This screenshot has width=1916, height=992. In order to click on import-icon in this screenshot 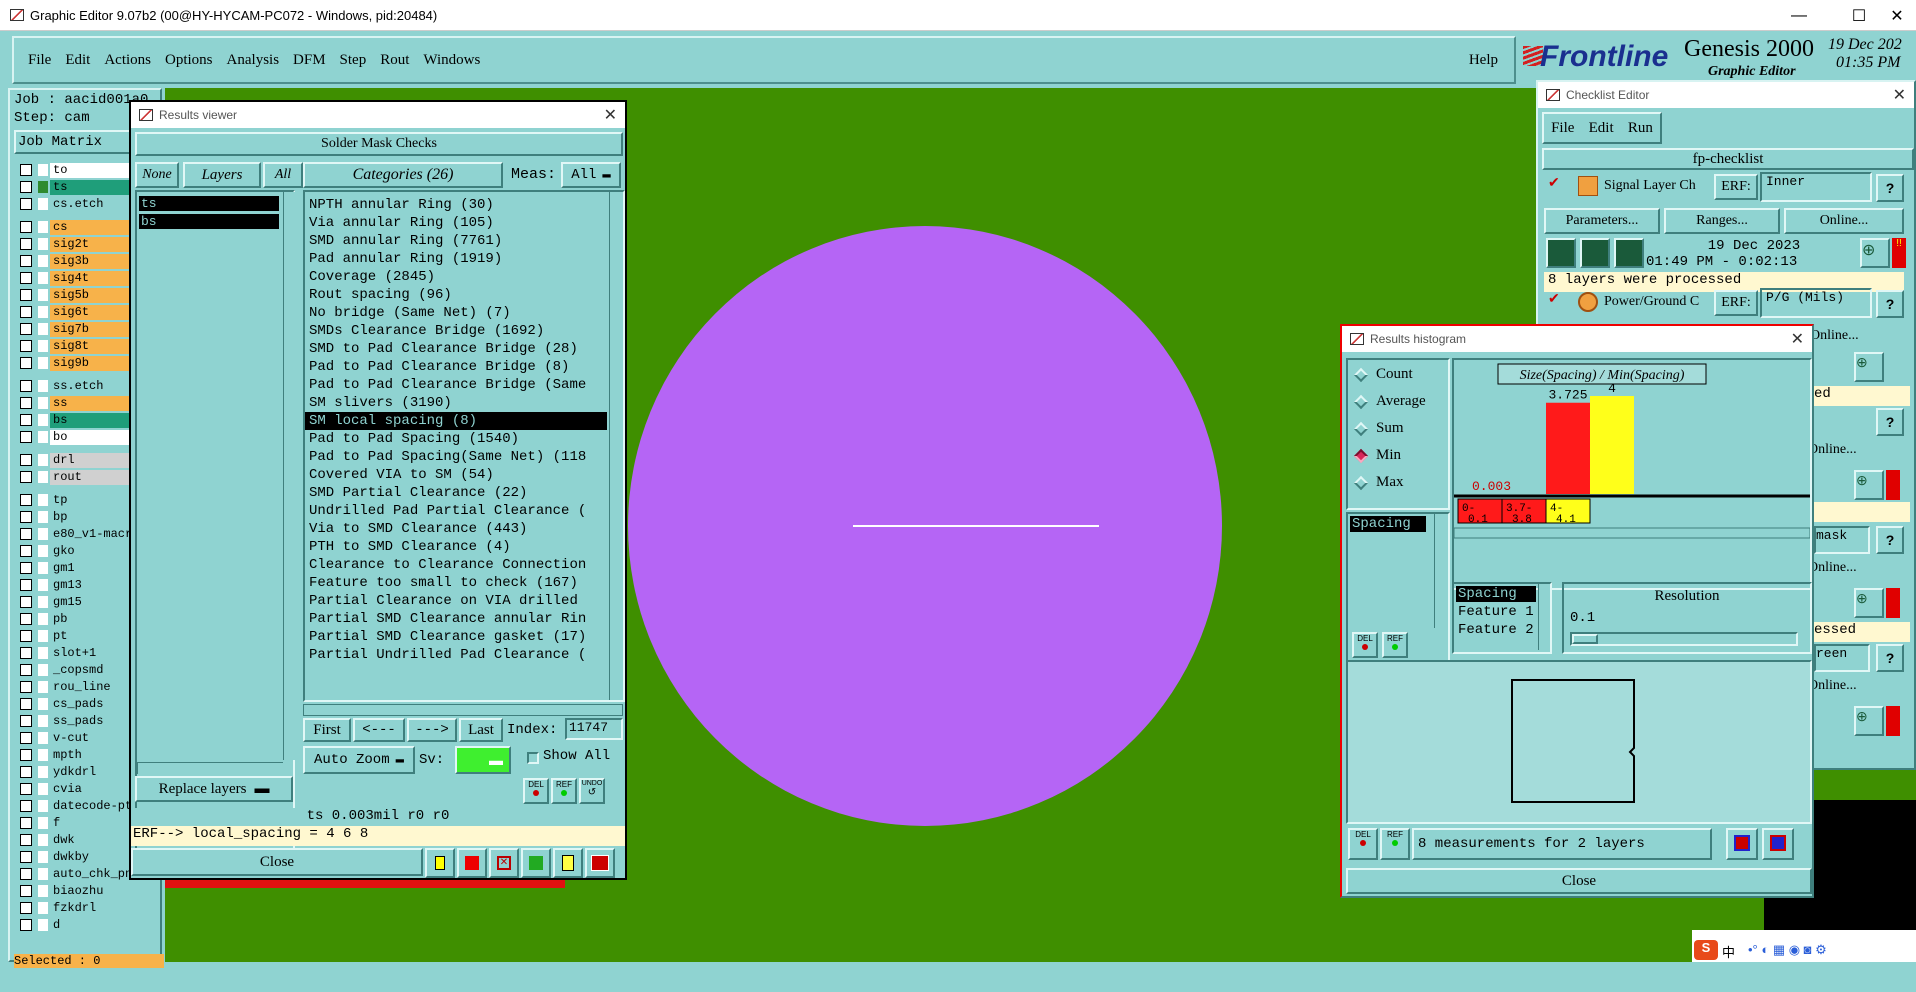, I will do `click(1778, 844)`.